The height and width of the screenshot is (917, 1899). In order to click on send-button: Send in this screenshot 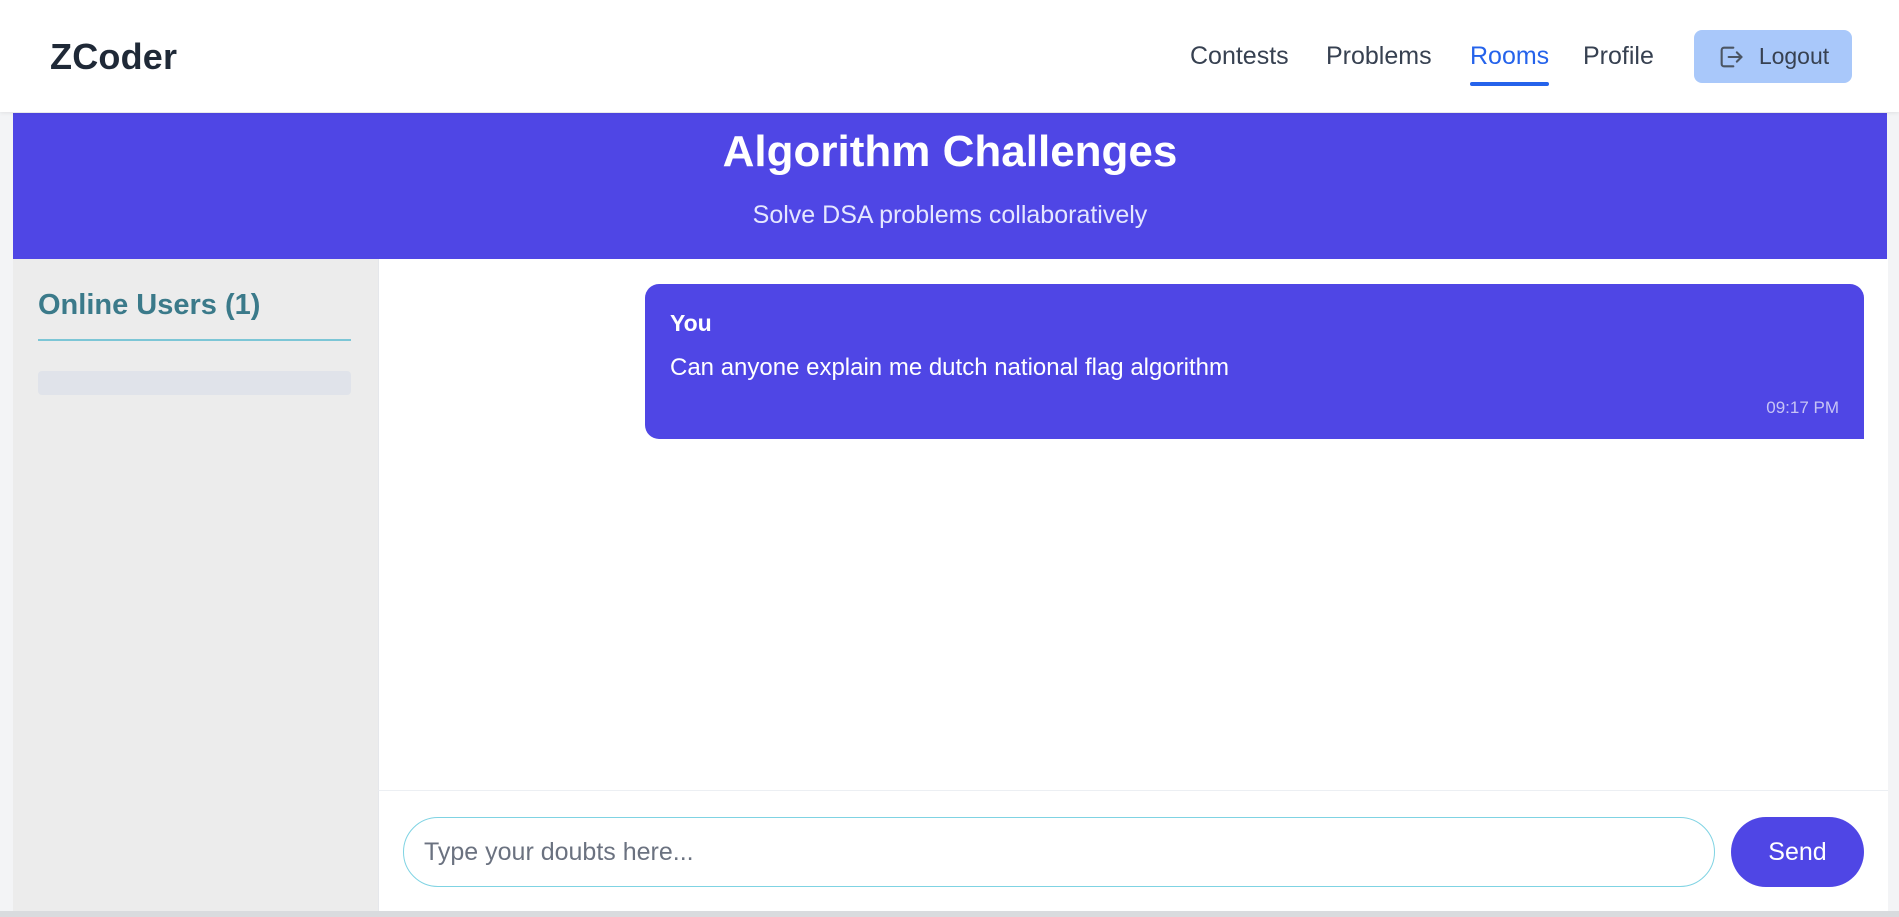, I will do `click(1797, 852)`.